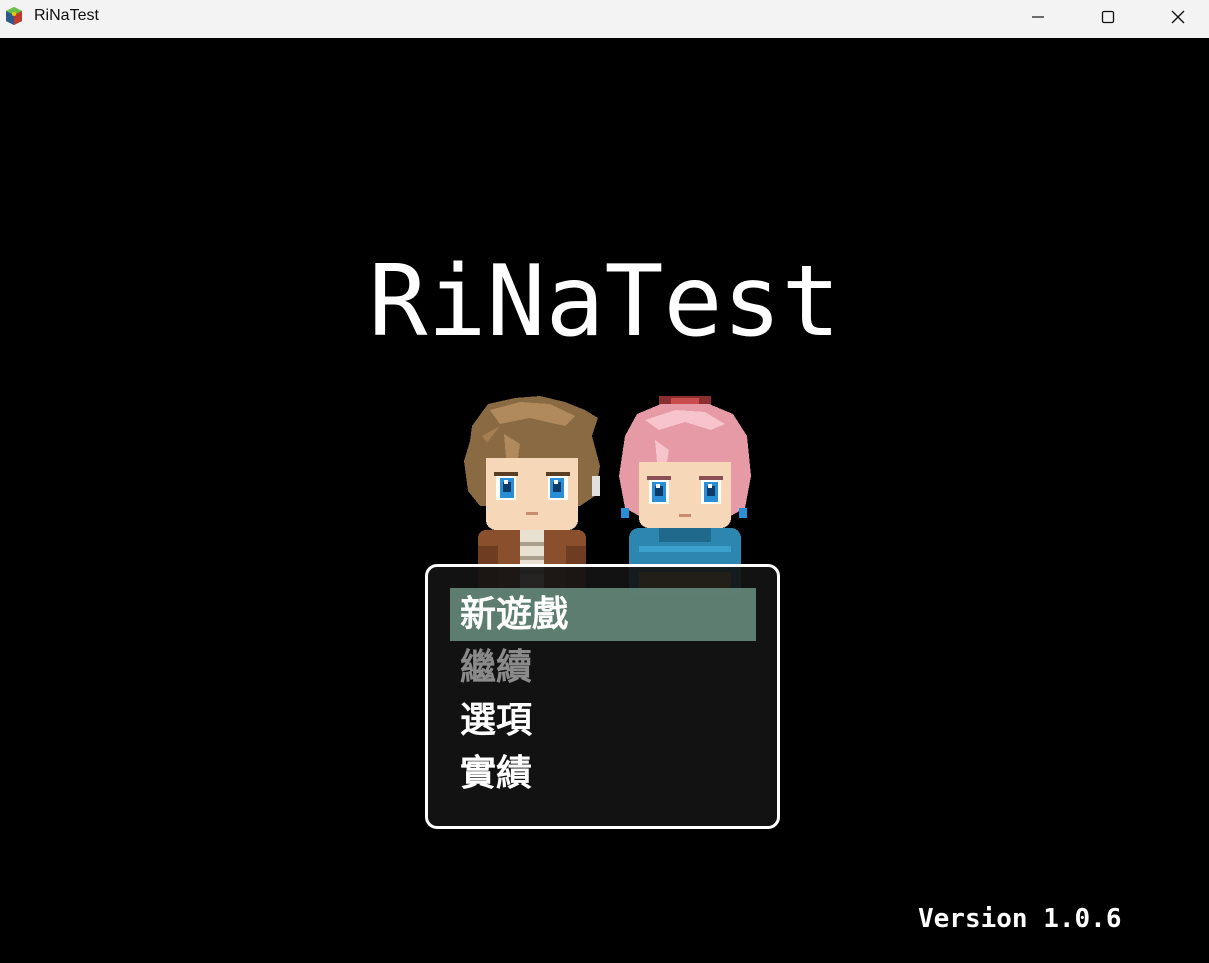 Image resolution: width=1209 pixels, height=963 pixels. I want to click on menu-item-continue: 繼續, so click(603, 667).